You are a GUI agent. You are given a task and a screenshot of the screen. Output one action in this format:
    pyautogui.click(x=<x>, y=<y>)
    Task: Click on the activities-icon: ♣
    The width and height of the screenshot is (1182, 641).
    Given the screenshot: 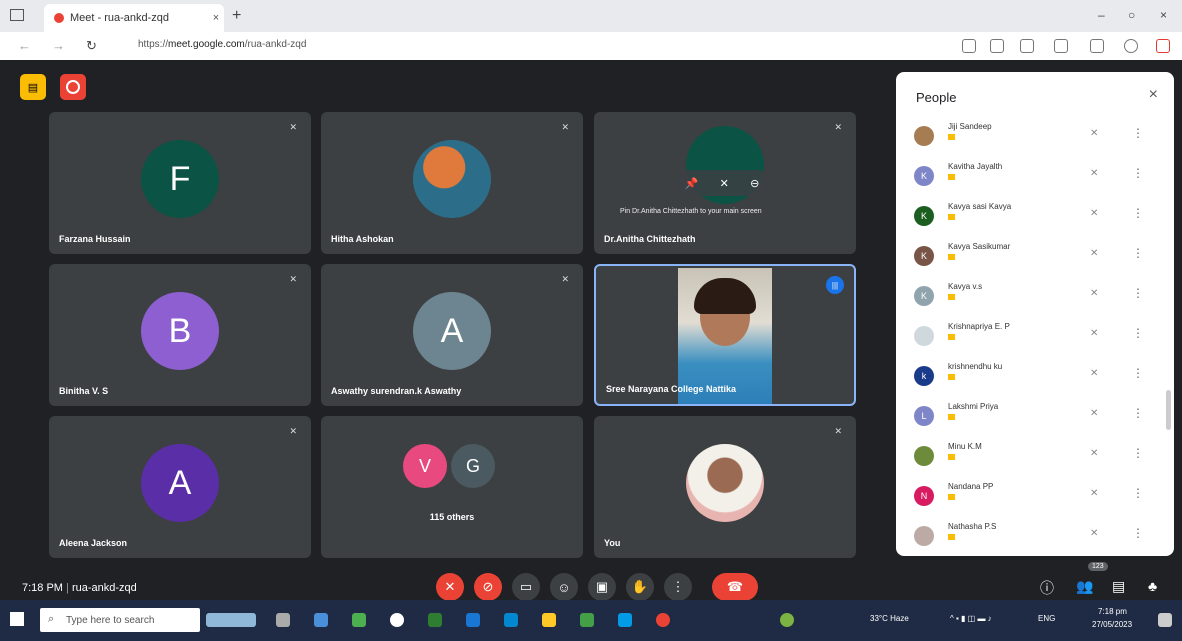 What is the action you would take?
    pyautogui.click(x=1152, y=586)
    